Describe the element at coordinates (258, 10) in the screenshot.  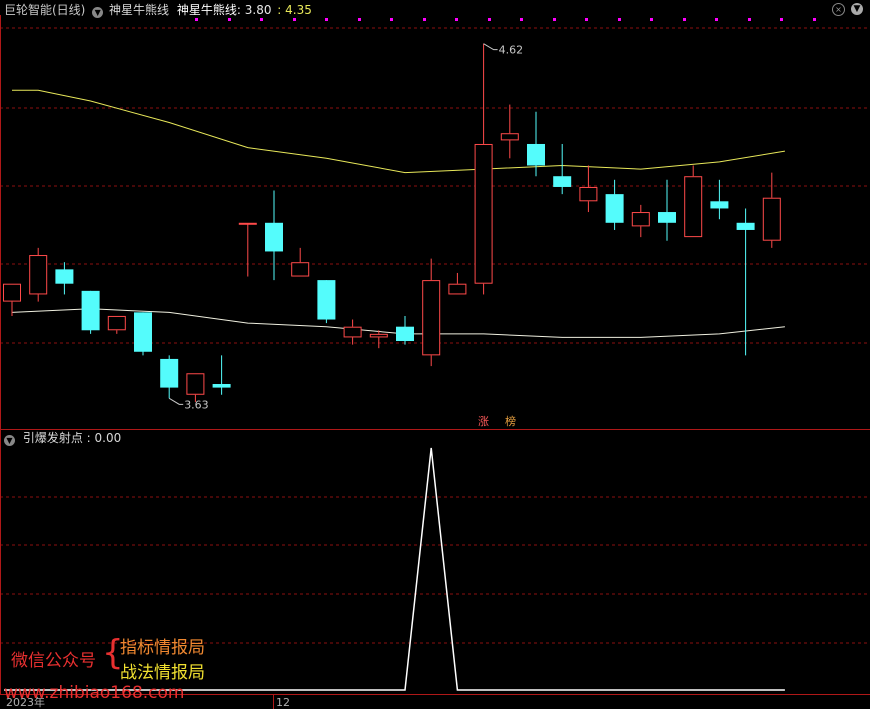
I see `indicator-value-1: 3.80` at that location.